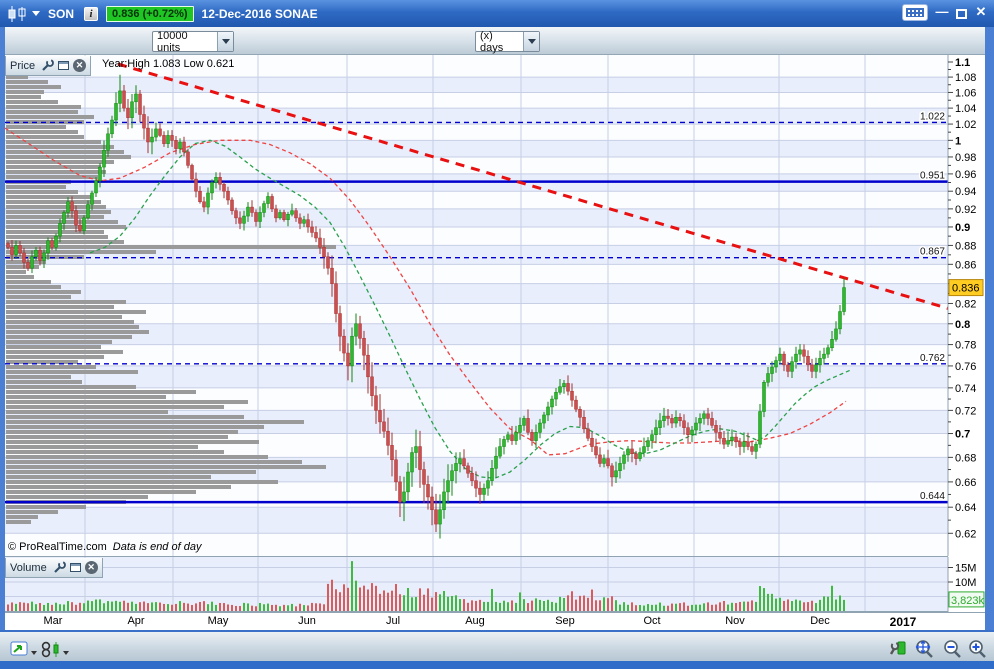 This screenshot has width=994, height=669. Describe the element at coordinates (962, 228) in the screenshot. I see `price-axis-label: 0.9` at that location.